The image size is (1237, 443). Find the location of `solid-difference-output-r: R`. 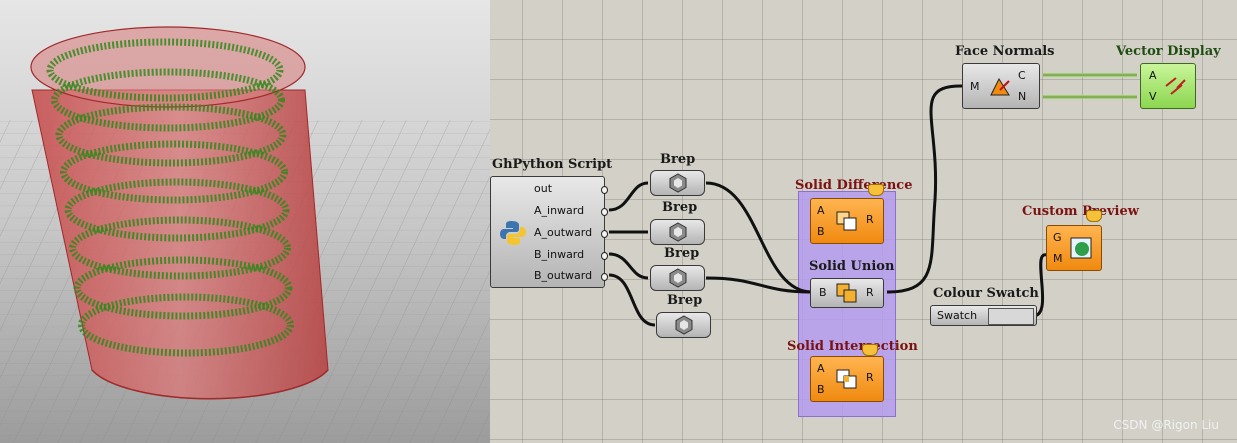

solid-difference-output-r: R is located at coordinates (870, 219).